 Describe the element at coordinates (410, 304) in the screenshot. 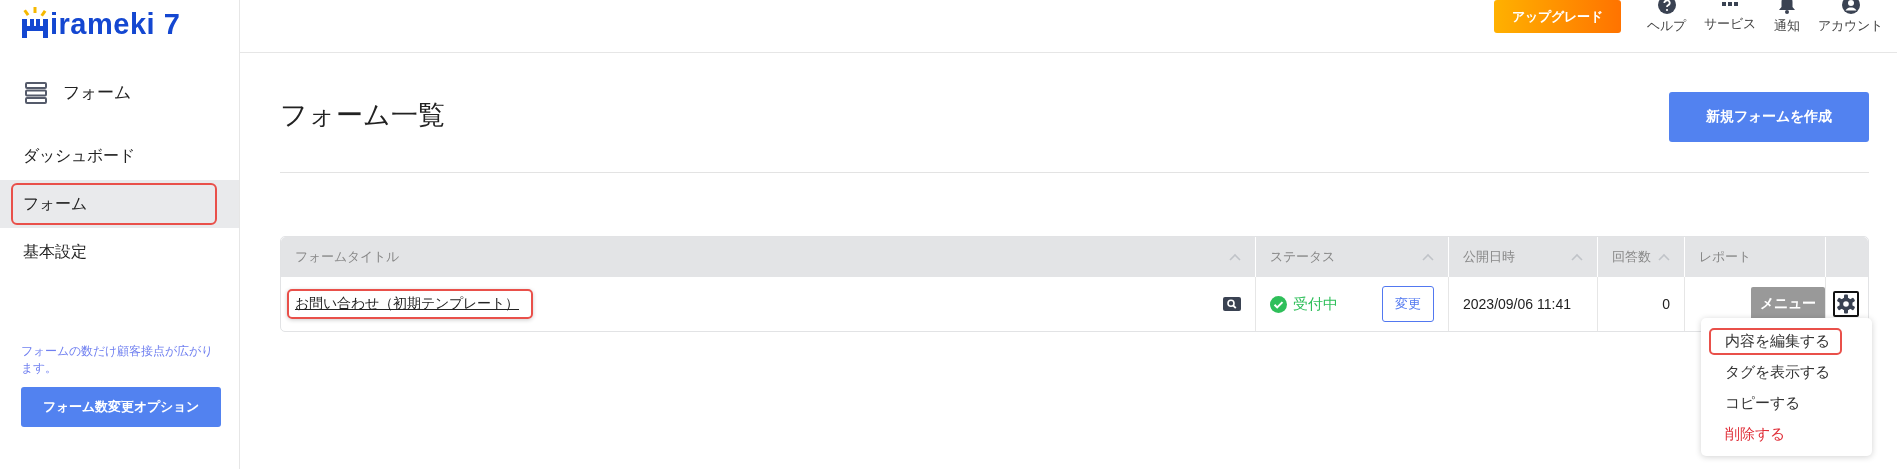

I see `form-title-link: お問い合わせ（初期テンプレート）` at that location.